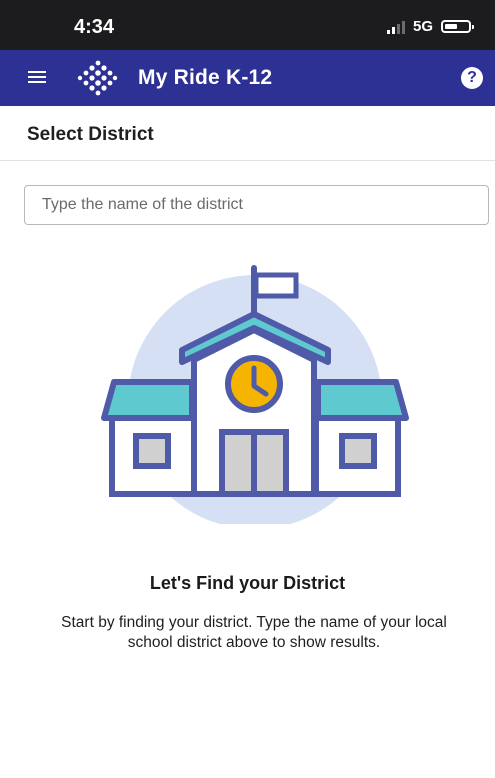 This screenshot has height=778, width=495. What do you see at coordinates (358, 451) in the screenshot?
I see `right-window-icon` at bounding box center [358, 451].